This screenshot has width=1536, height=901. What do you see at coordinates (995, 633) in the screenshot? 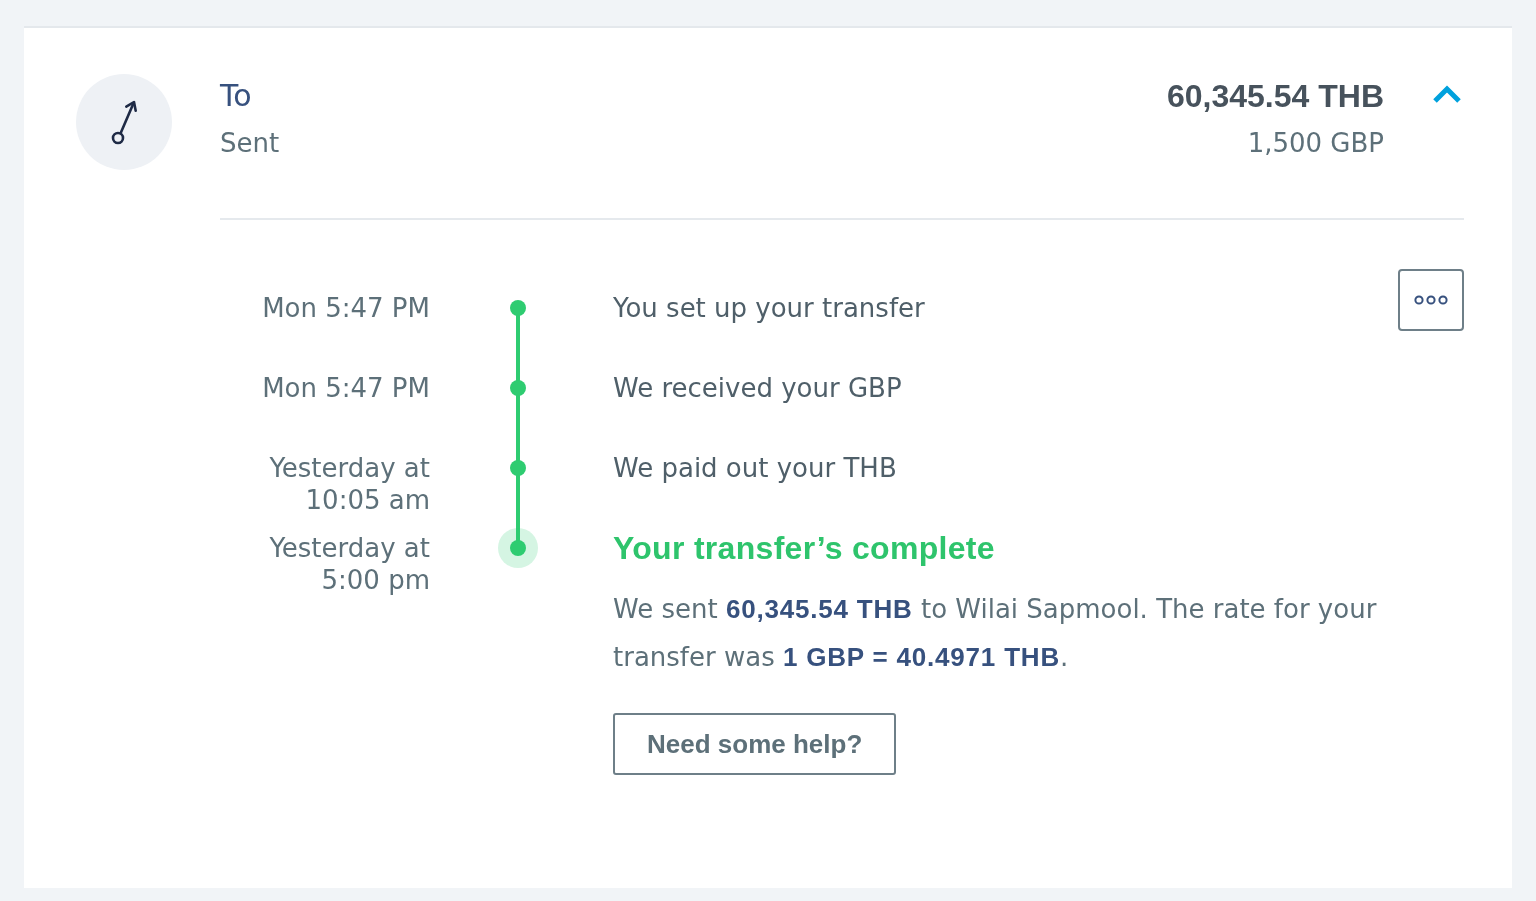
I see `transfer-summary: We sent 60,345.54 THB to Wilai Sapmool. The rate for your transfer was 1 GBP = 40.4971 THB.` at bounding box center [995, 633].